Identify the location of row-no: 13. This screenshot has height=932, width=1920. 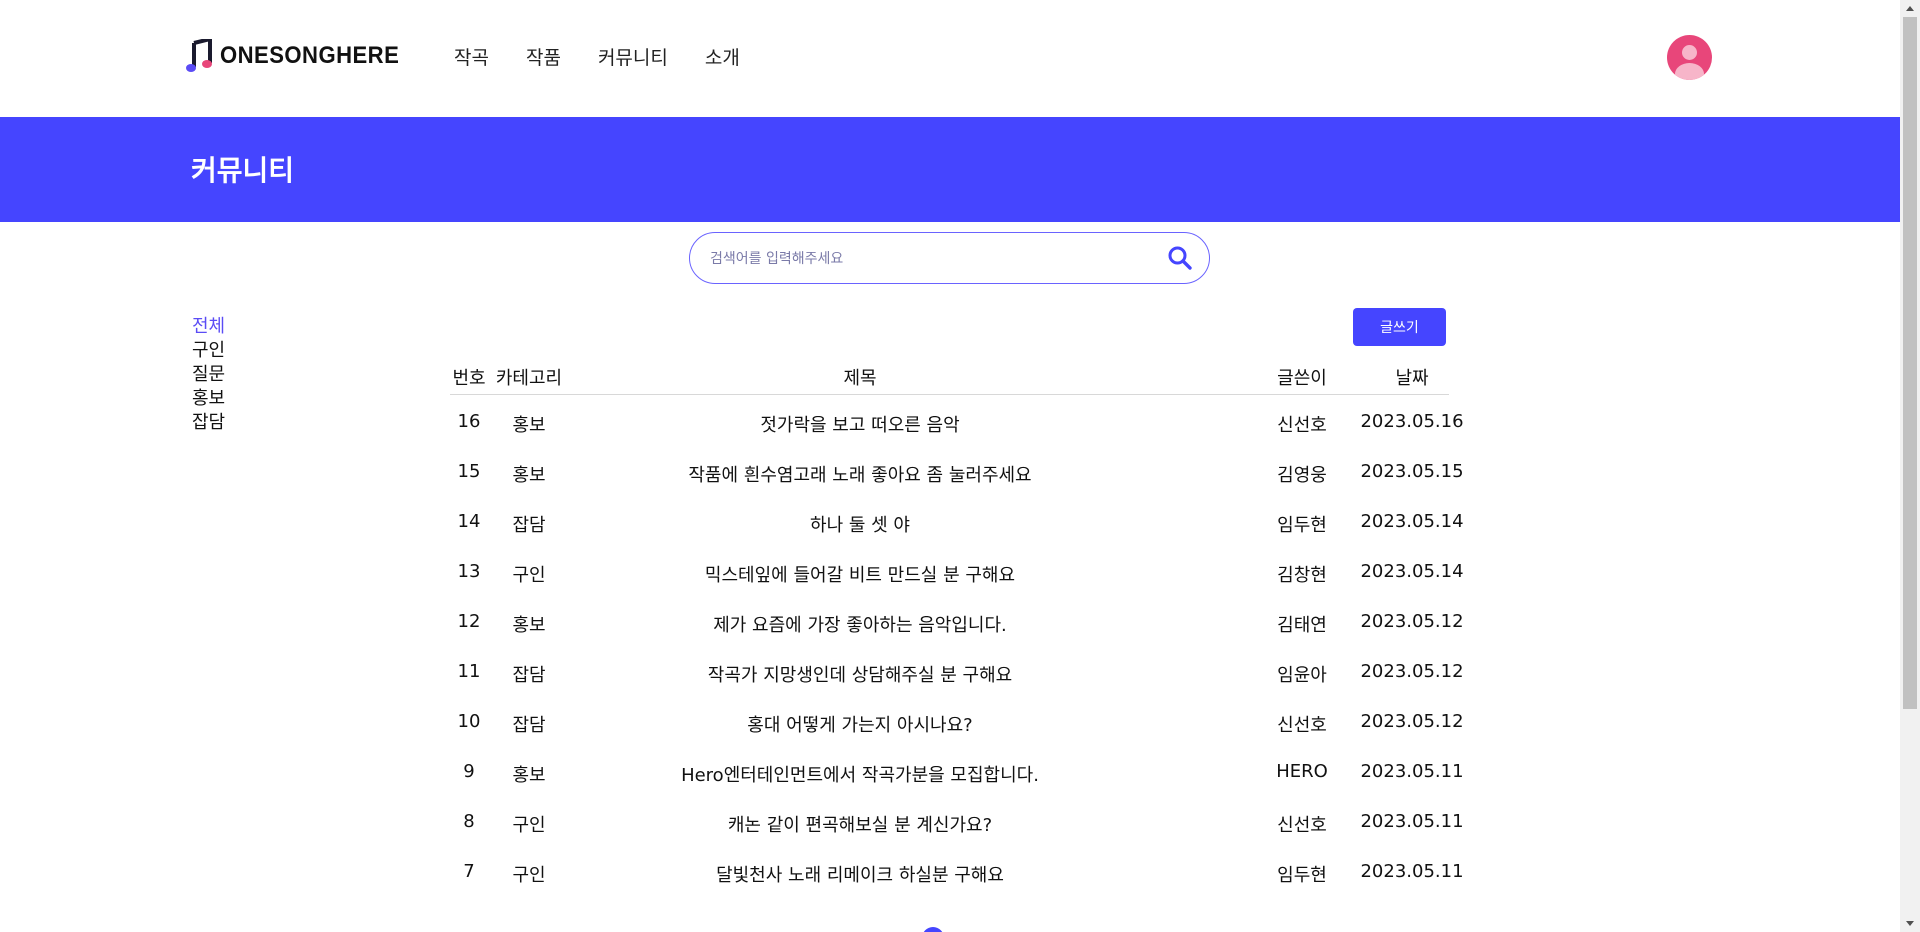
(469, 571).